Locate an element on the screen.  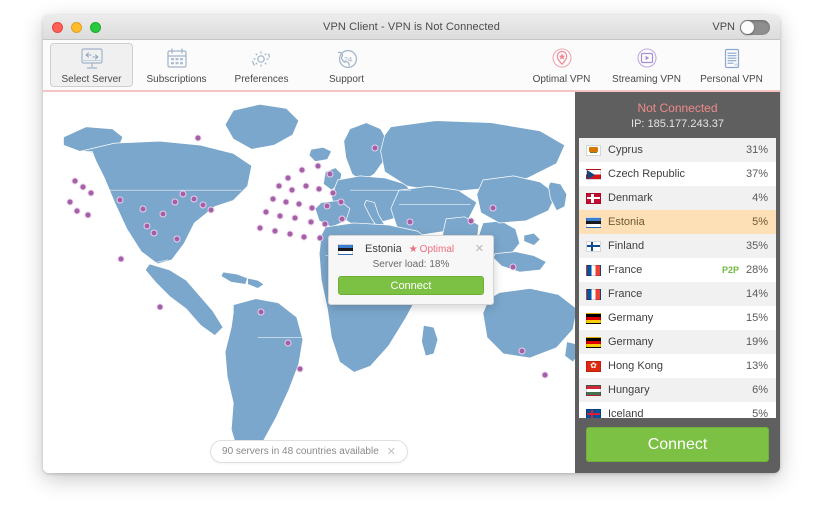
server-list-row: Estonia 5% is located at coordinates (677, 222).